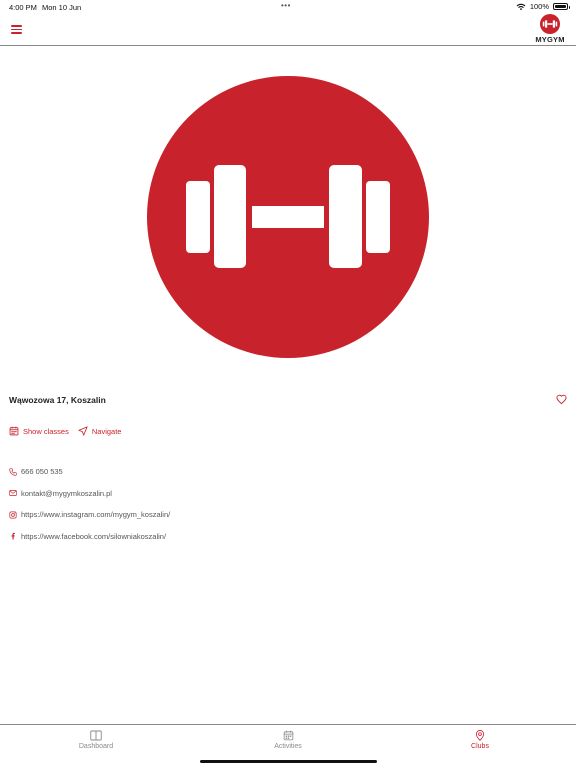 The width and height of the screenshot is (576, 768). I want to click on email-icon, so click(13, 493).